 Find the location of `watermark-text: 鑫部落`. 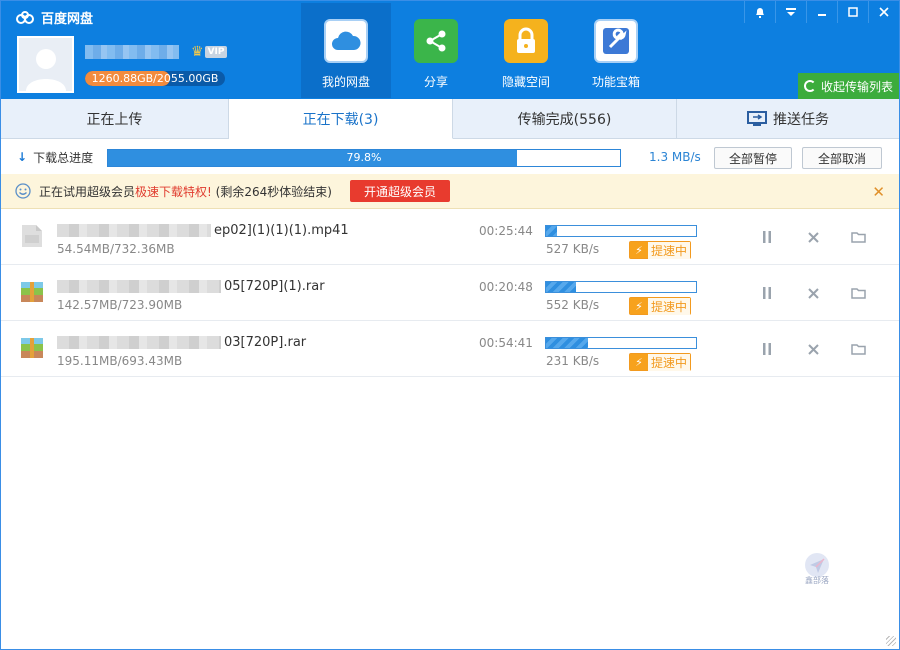

watermark-text: 鑫部落 is located at coordinates (817, 580).